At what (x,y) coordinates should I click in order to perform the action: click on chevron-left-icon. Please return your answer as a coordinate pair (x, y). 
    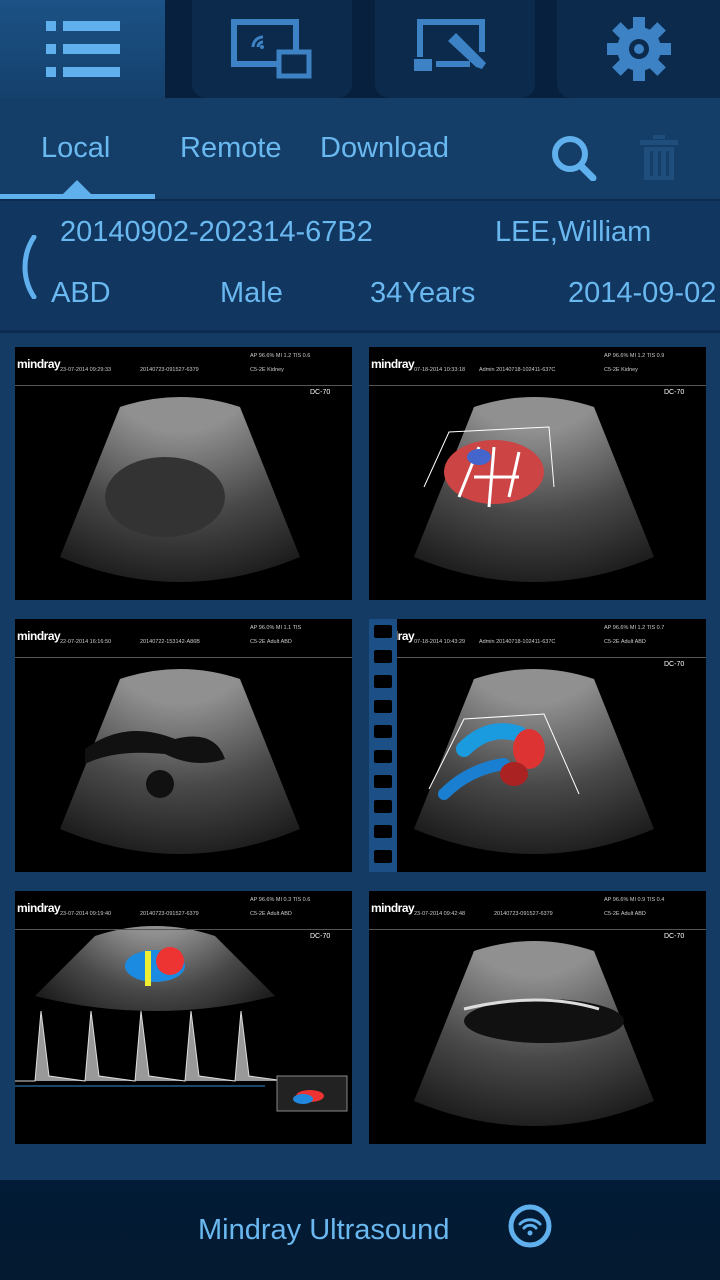
    Looking at the image, I should click on (28, 267).